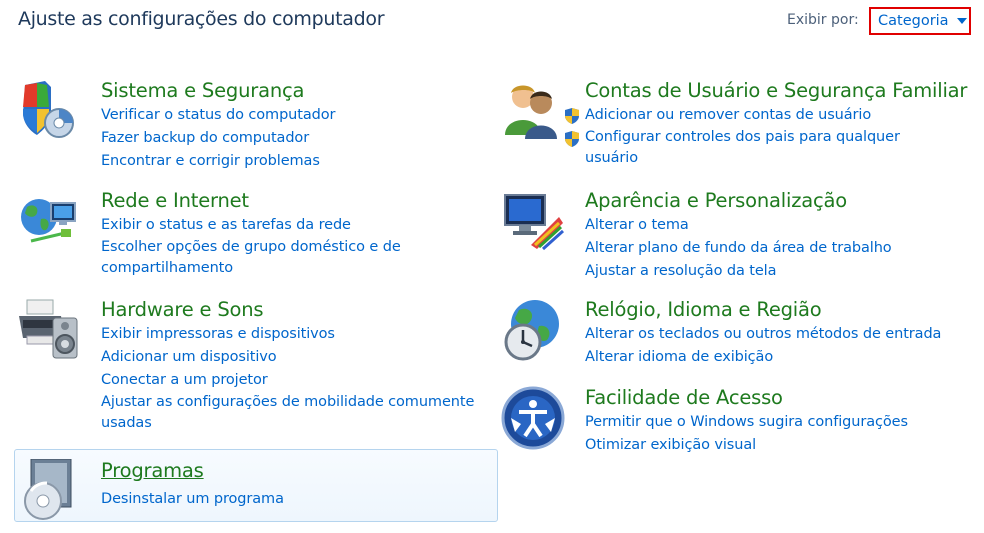 This screenshot has width=984, height=533. I want to click on user-accounts-icon, so click(533, 111).